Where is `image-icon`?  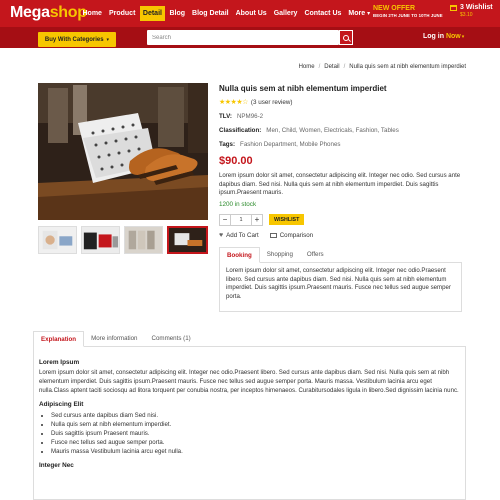
image-icon is located at coordinates (273, 235).